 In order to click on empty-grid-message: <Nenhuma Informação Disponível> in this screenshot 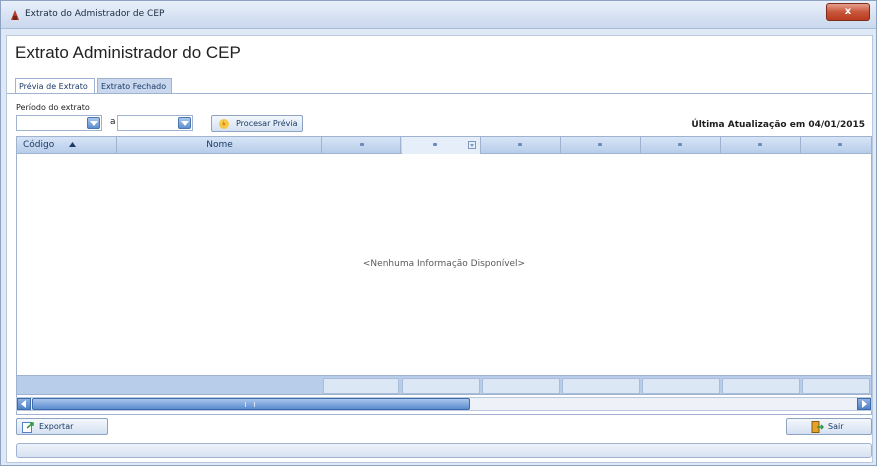, I will do `click(444, 264)`.